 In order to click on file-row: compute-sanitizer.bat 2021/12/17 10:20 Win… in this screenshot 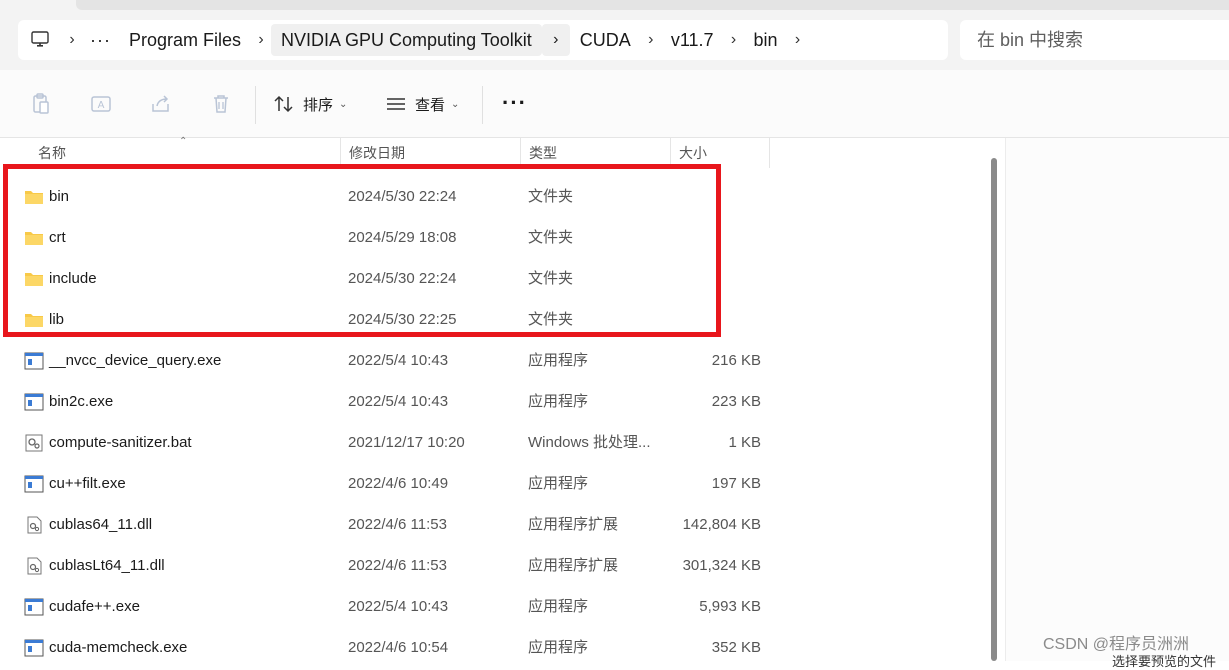, I will do `click(385, 442)`.